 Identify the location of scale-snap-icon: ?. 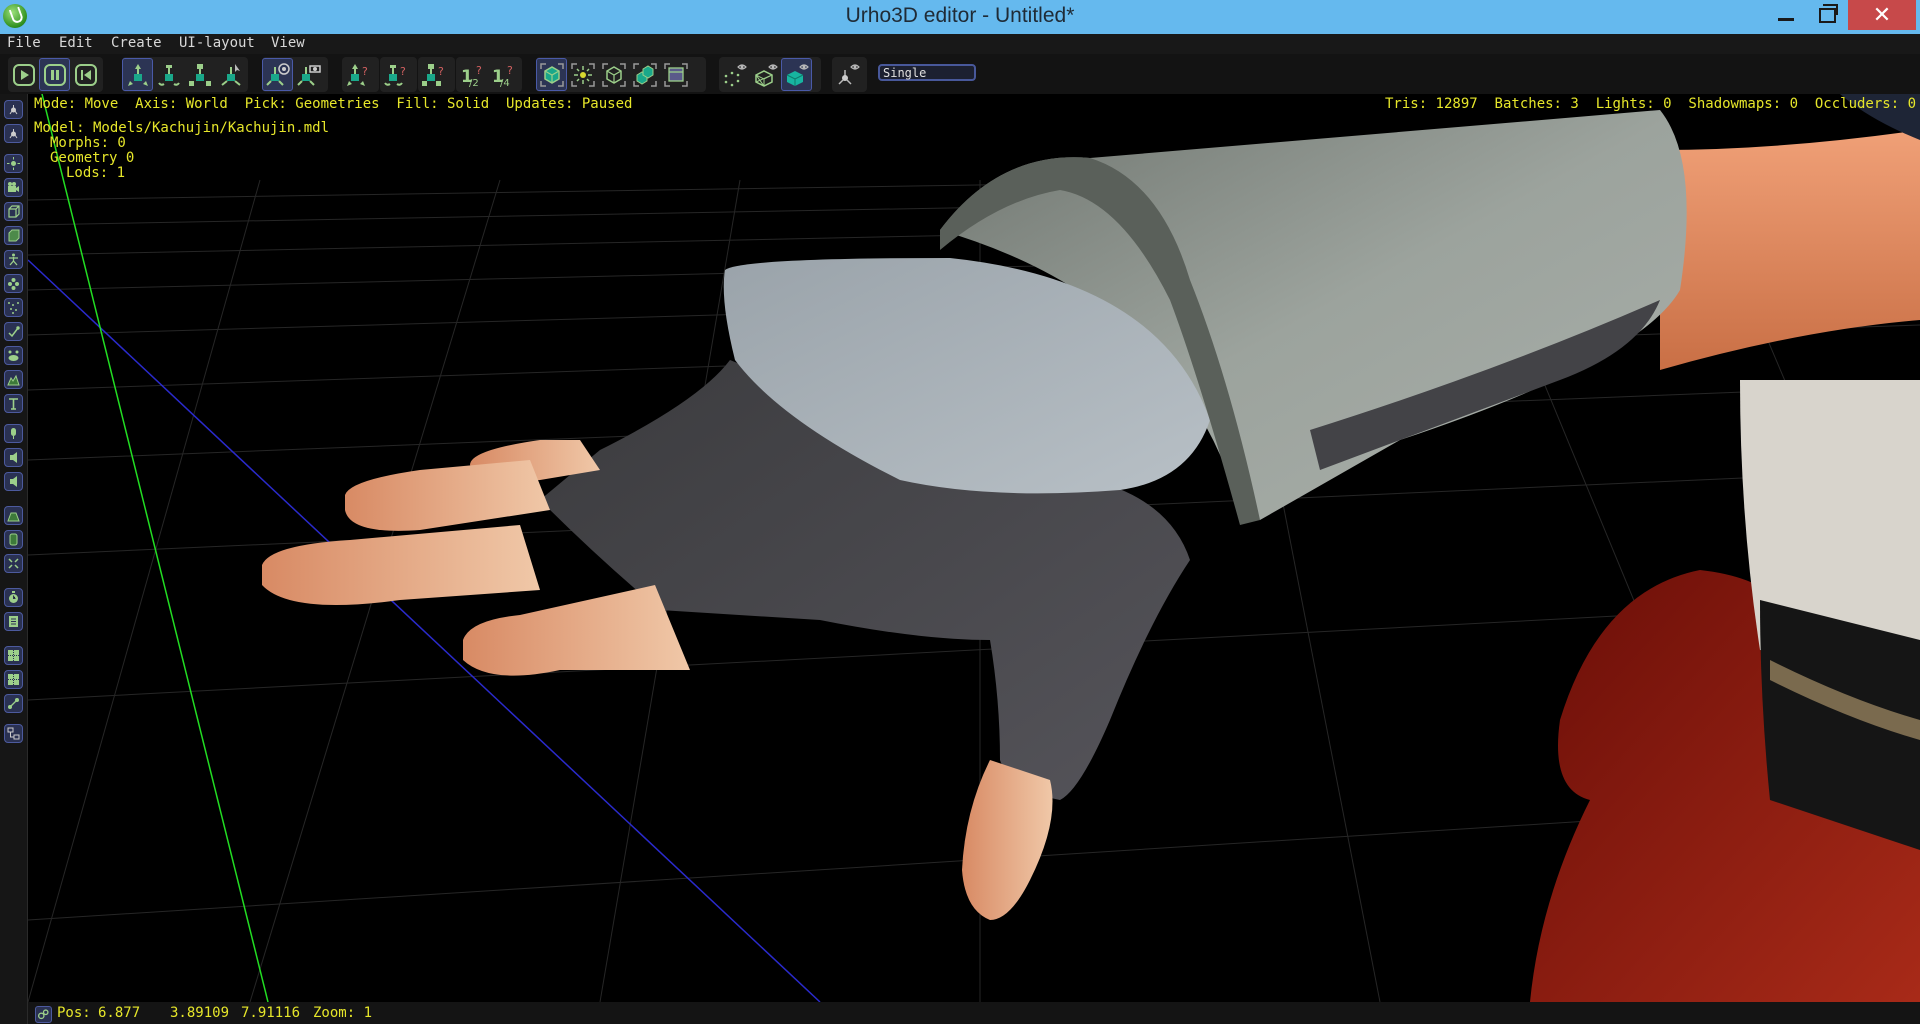
(432, 74).